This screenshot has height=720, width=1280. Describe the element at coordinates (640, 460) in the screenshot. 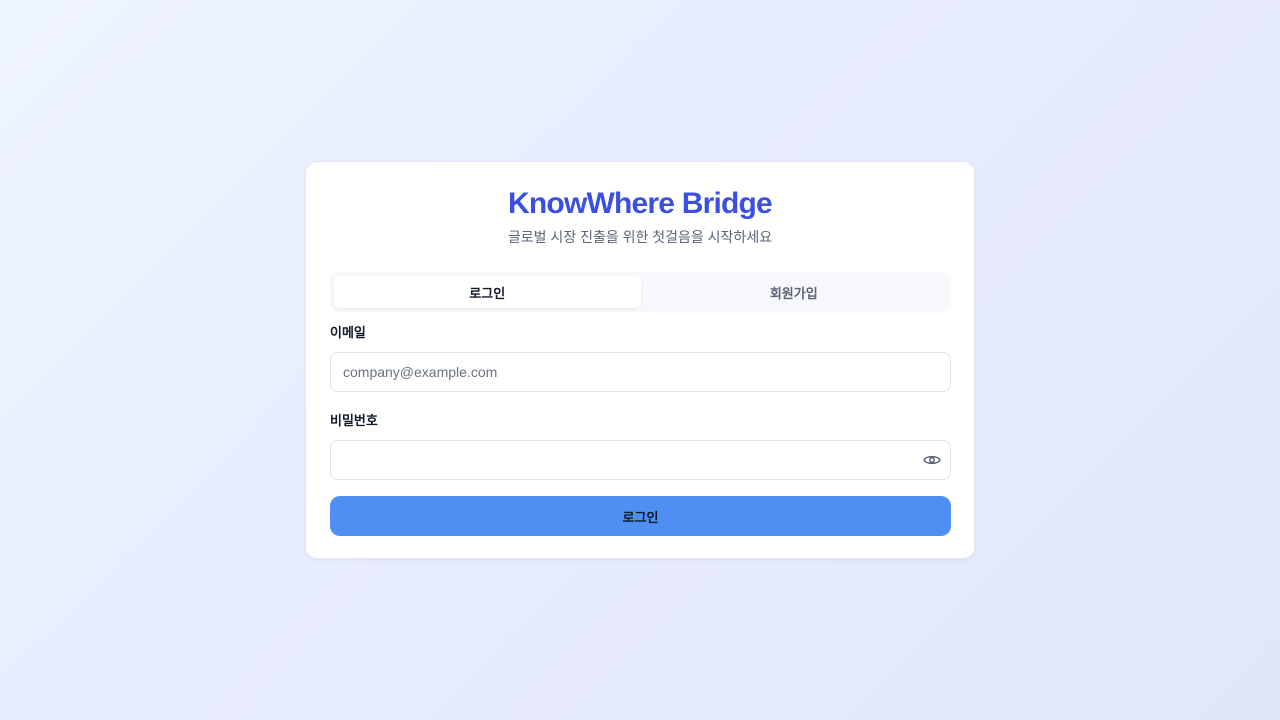

I see `password-field` at that location.